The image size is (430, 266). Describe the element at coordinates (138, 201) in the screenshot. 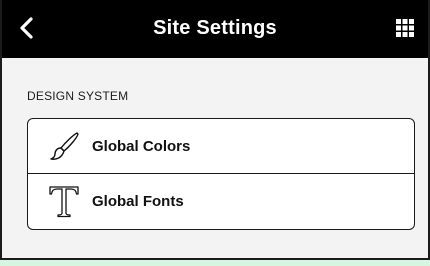

I see `list-item-label: Global Fonts` at that location.